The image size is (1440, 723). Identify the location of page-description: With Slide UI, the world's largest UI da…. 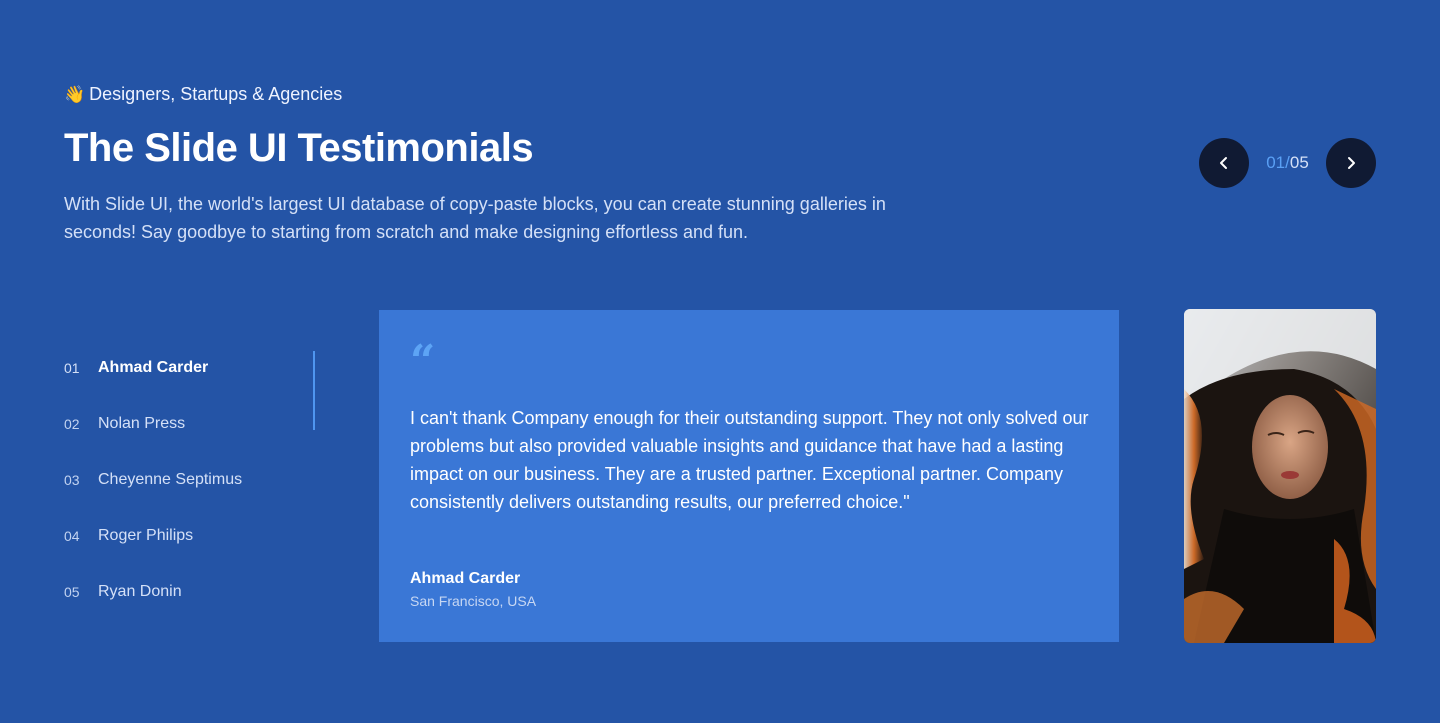
(475, 218).